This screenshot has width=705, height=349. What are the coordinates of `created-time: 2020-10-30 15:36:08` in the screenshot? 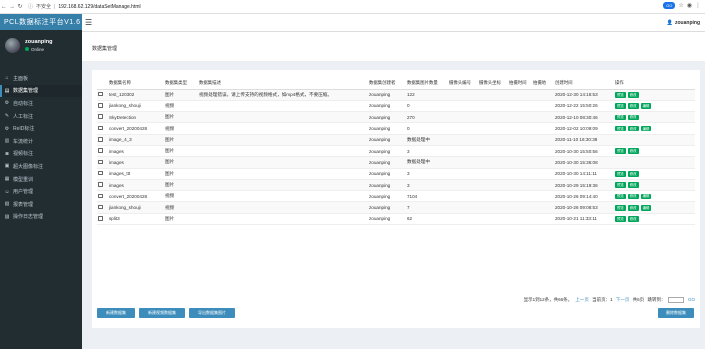 It's located at (585, 162).